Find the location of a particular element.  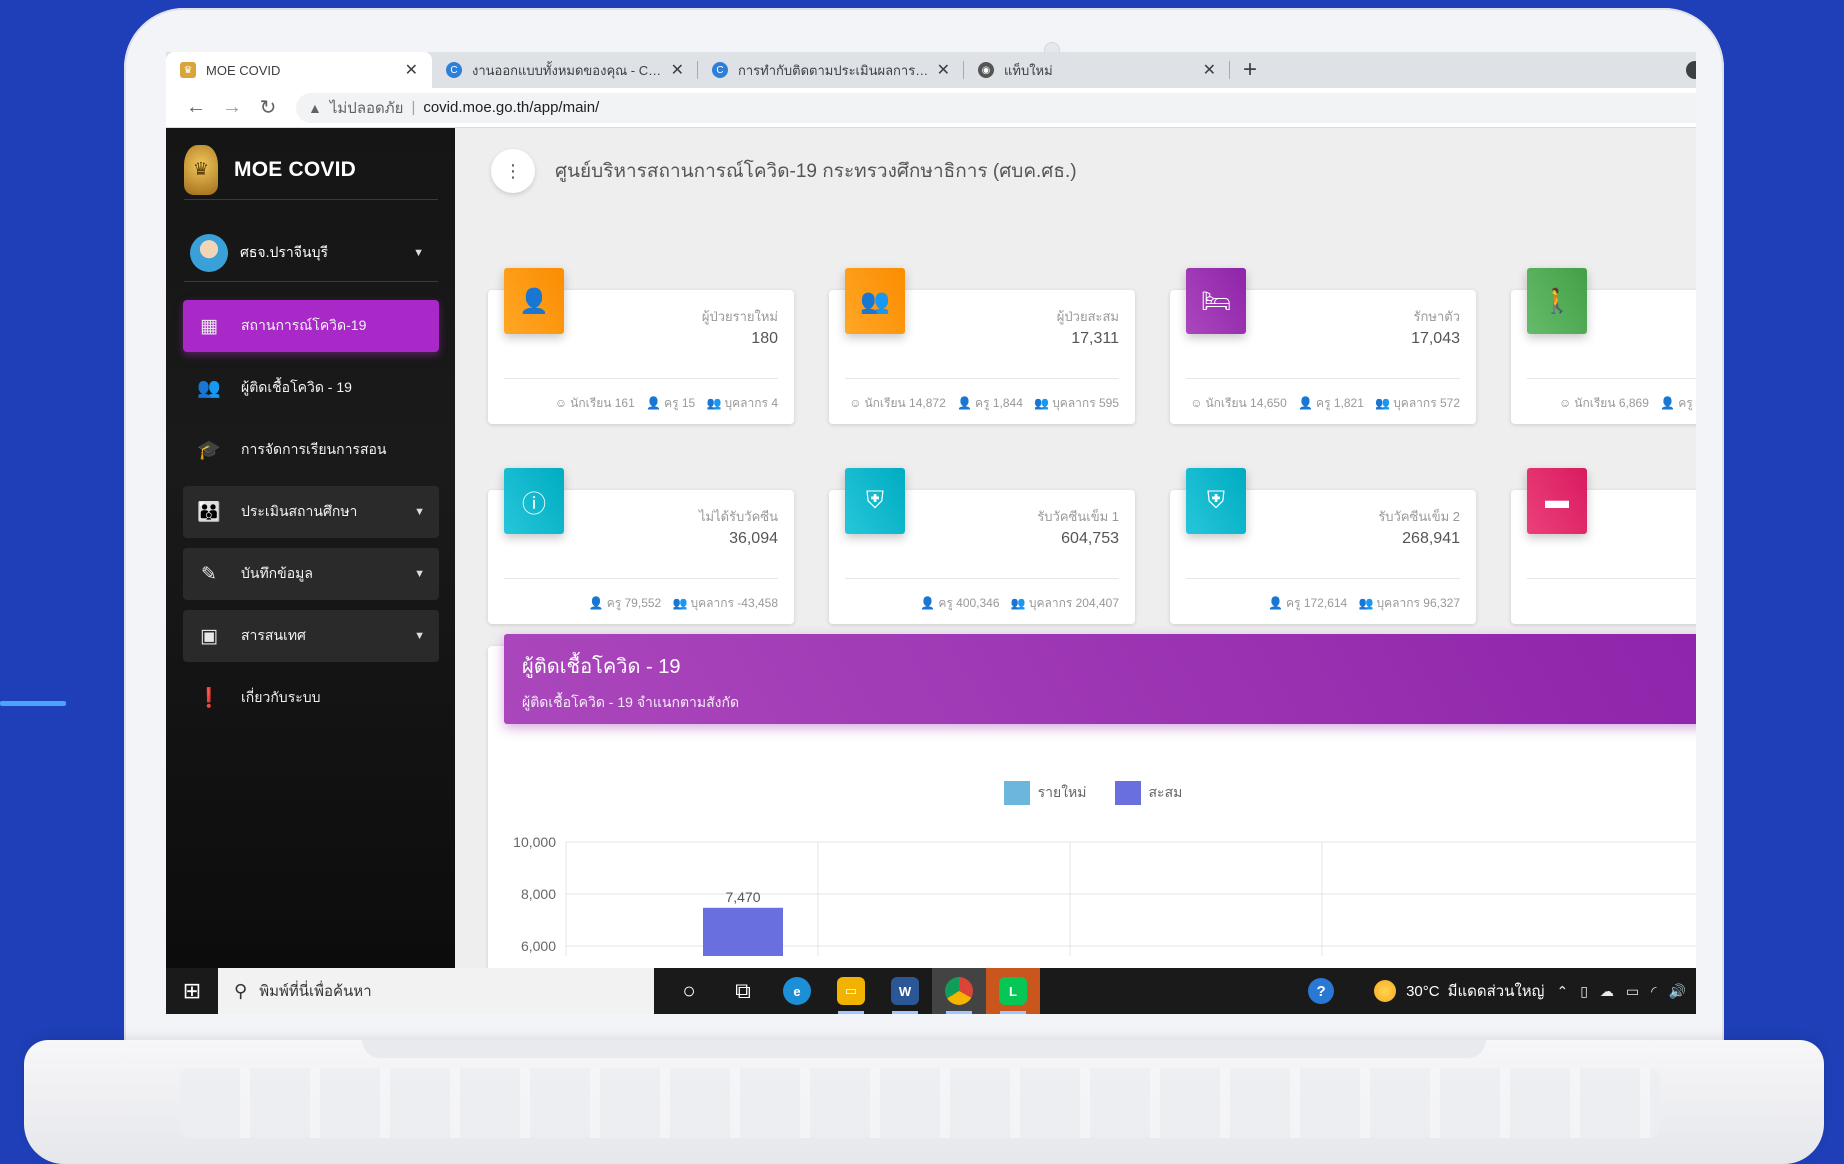

tab-title: การทำกับติดตามประเมินผลการจัดการ is located at coordinates (833, 70).